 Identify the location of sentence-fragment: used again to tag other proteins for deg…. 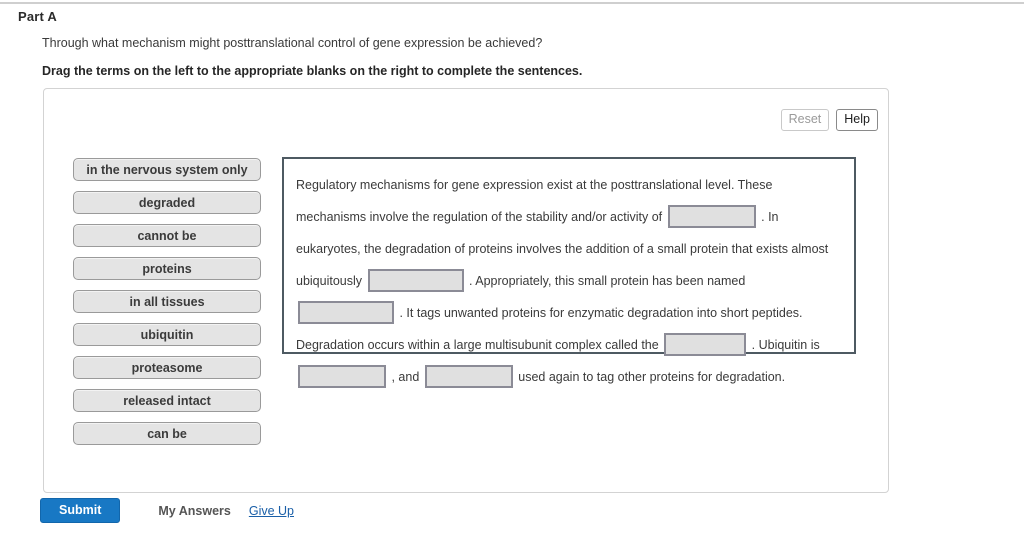
(652, 377).